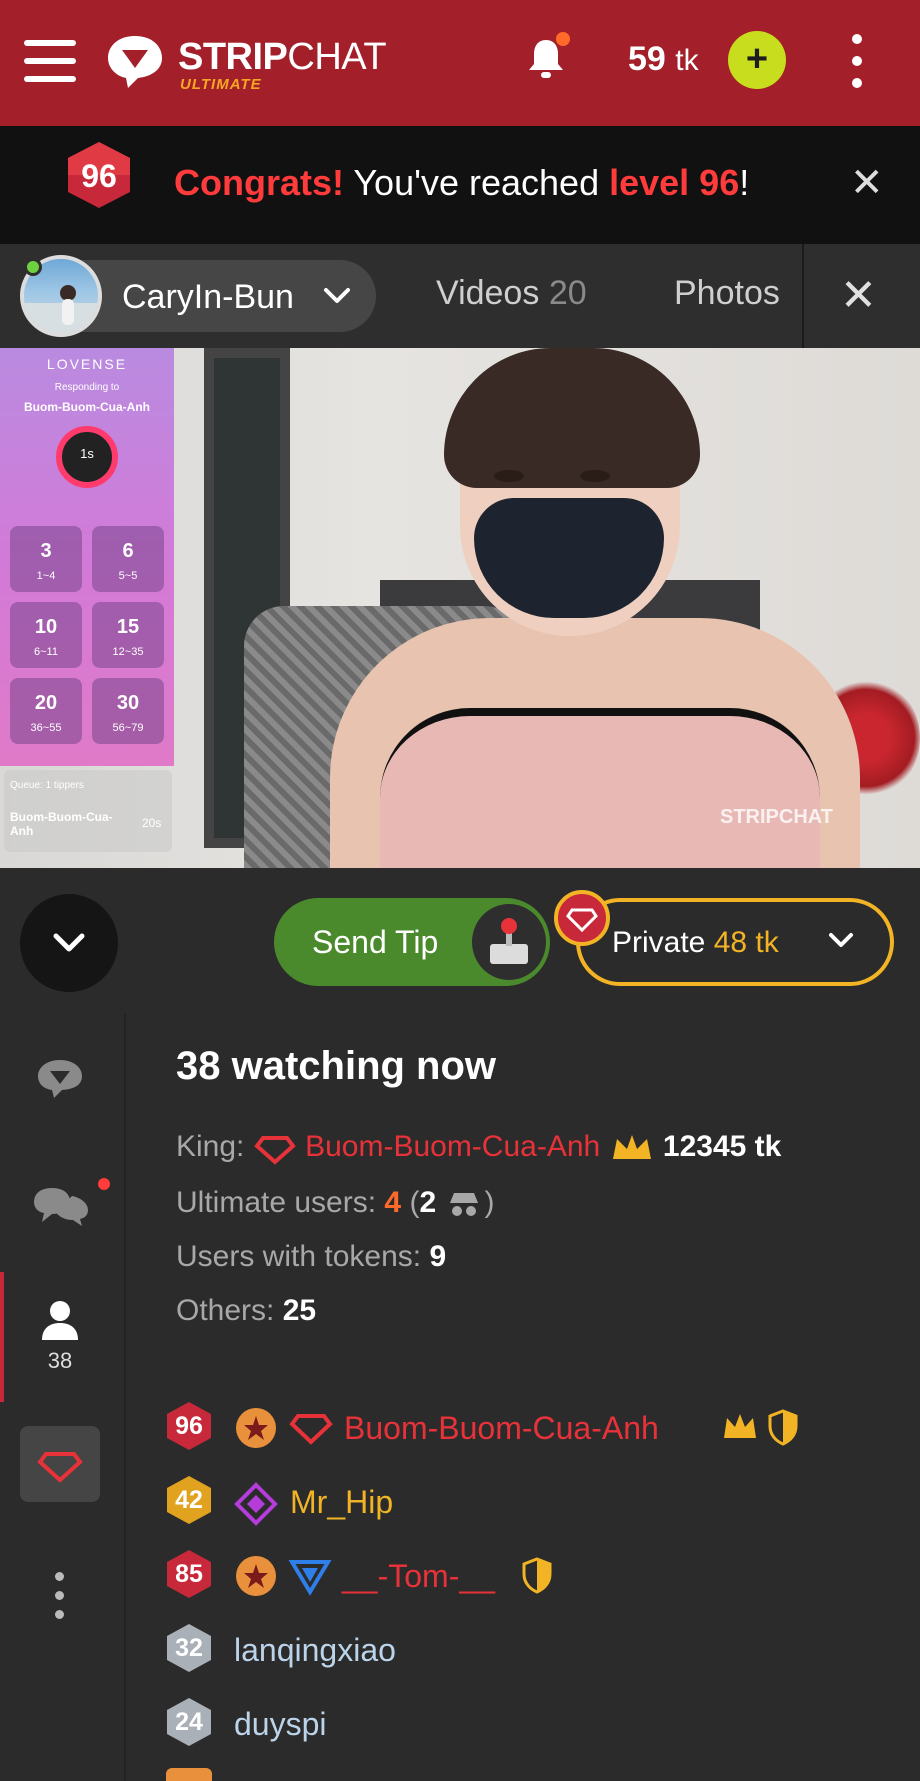 This screenshot has width=920, height=1781. Describe the element at coordinates (663, 59) in the screenshot. I see `token-balance: 59 tk` at that location.